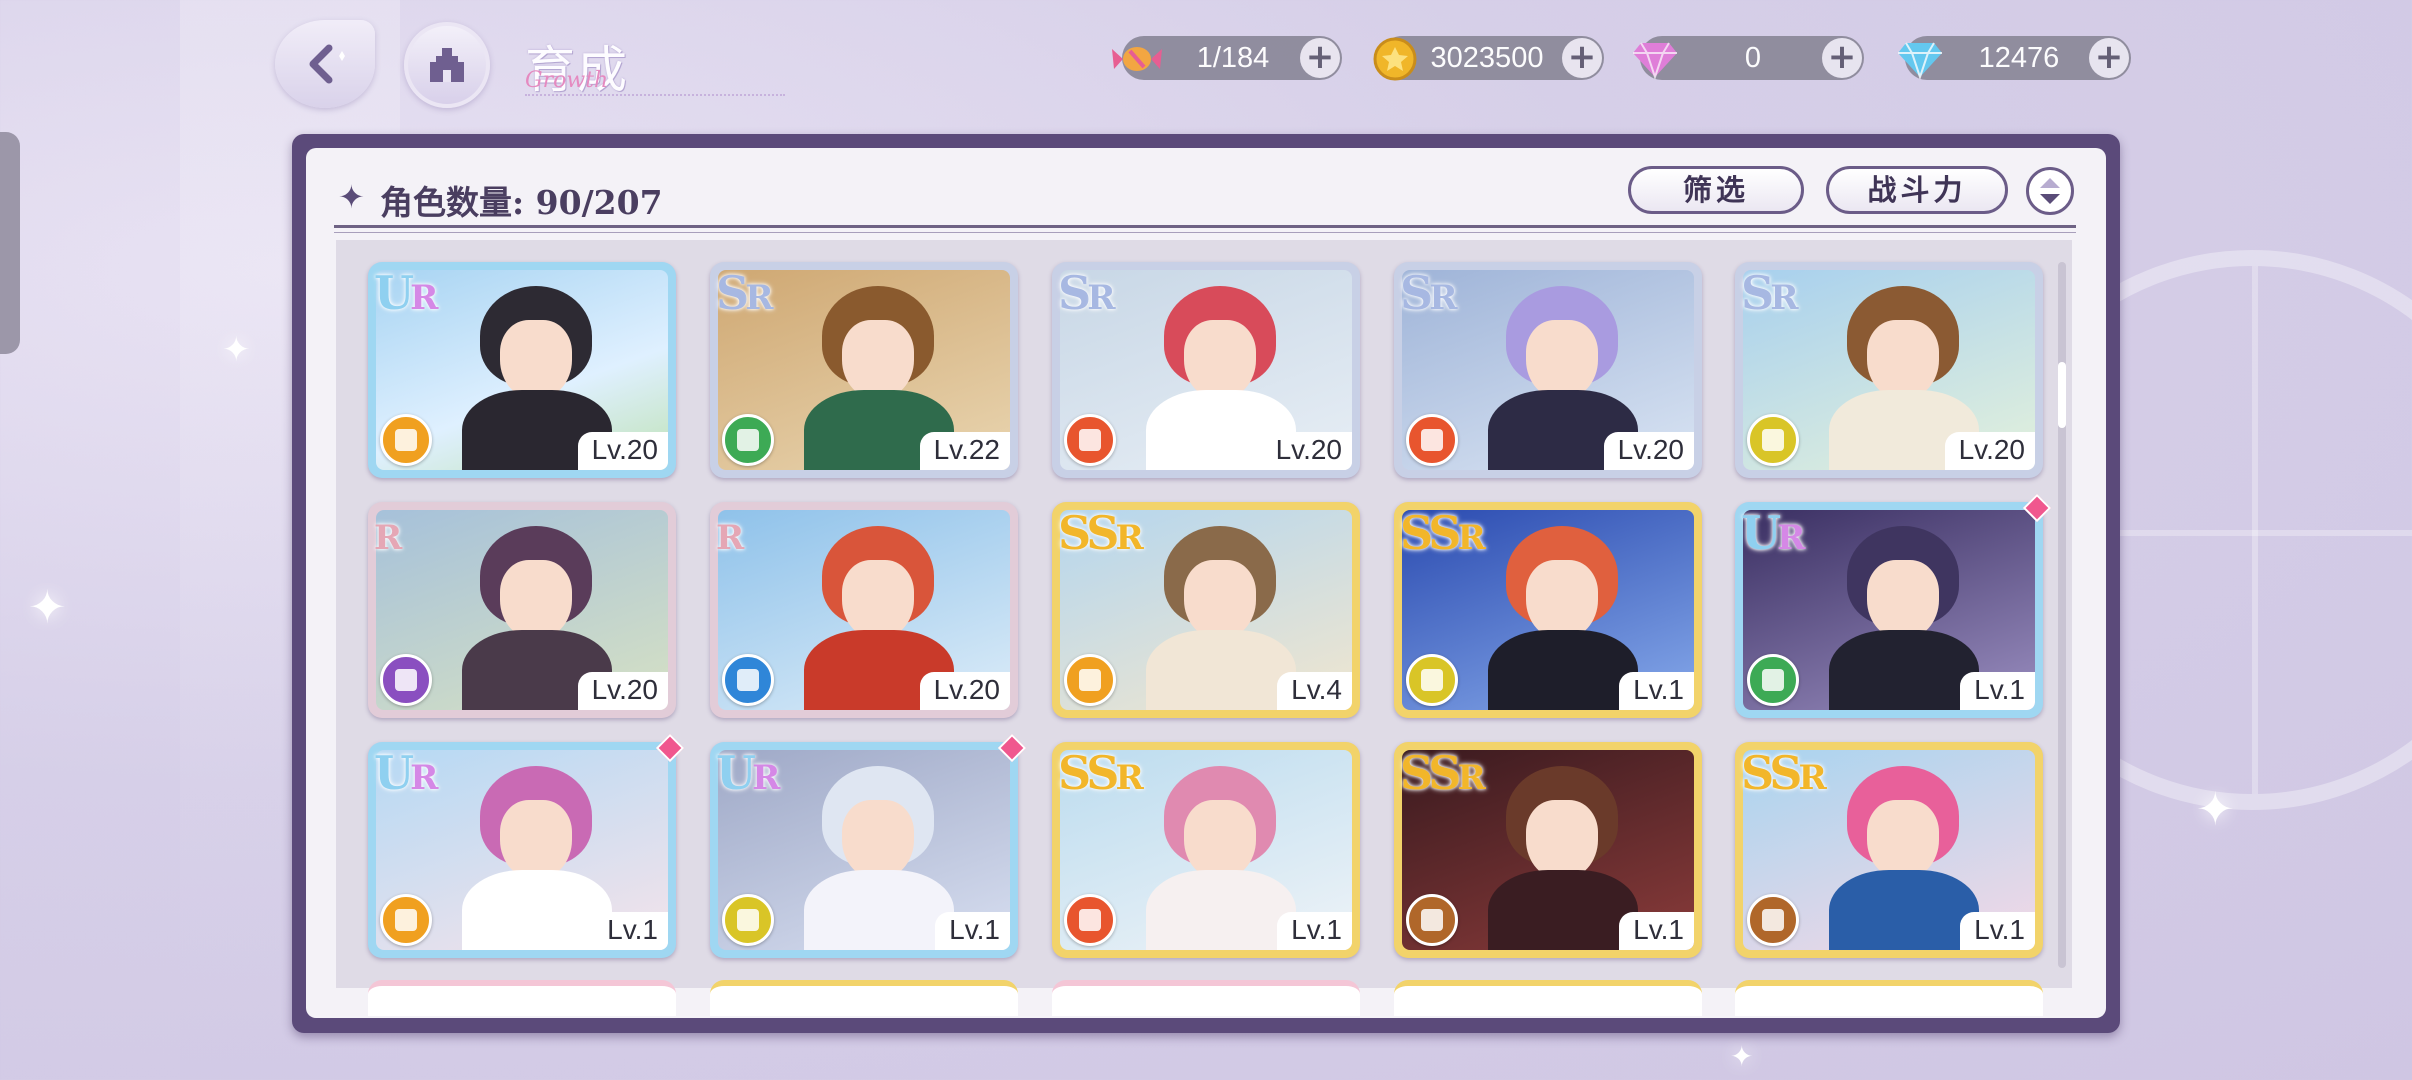  I want to click on sort-order-button, so click(2050, 191).